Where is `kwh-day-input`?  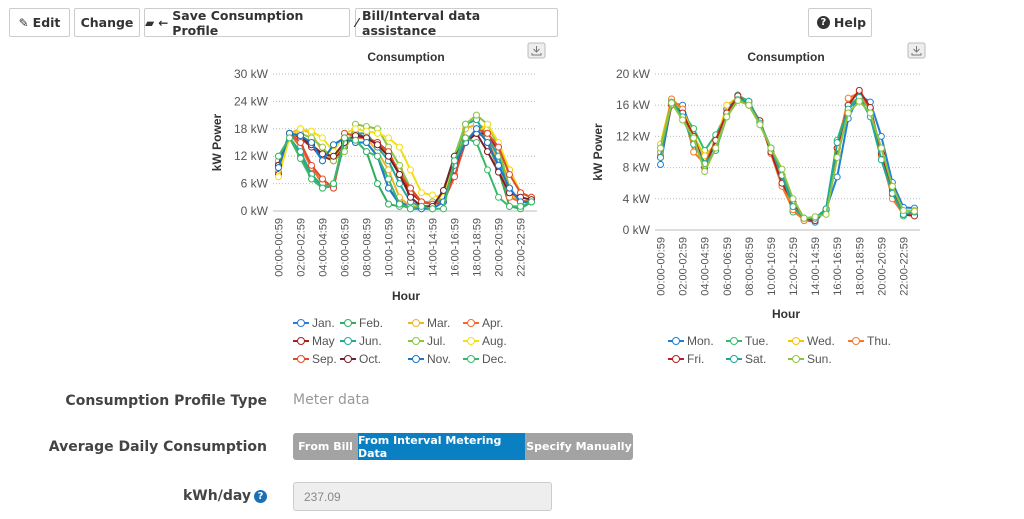
kwh-day-input is located at coordinates (422, 496).